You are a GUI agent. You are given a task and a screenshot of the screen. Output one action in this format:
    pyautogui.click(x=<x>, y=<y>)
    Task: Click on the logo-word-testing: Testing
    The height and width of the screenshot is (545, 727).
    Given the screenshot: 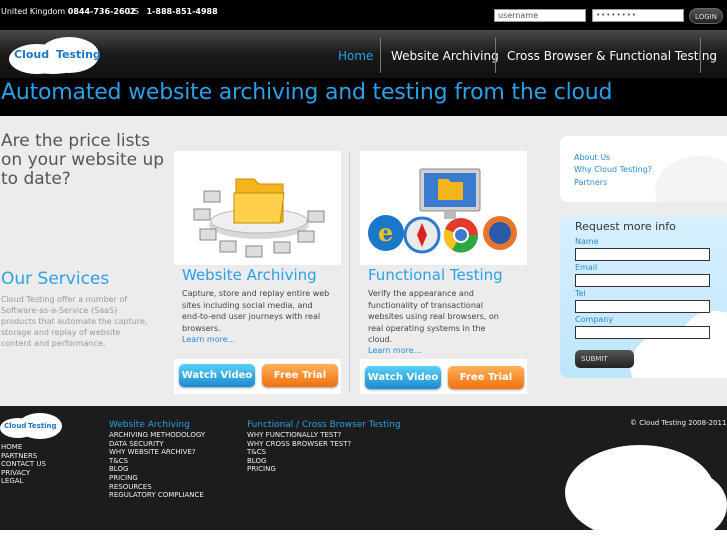 What is the action you would take?
    pyautogui.click(x=78, y=54)
    